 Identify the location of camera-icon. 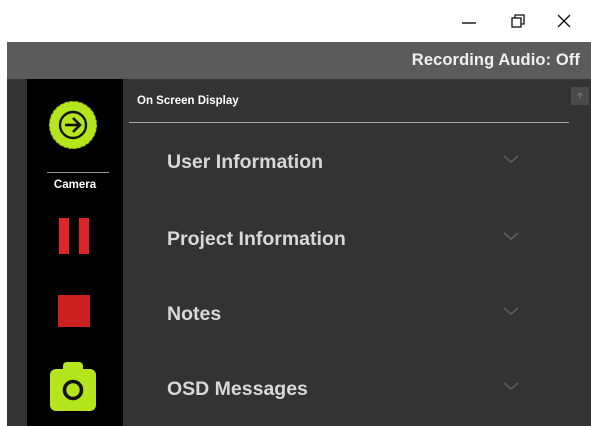
(73, 390).